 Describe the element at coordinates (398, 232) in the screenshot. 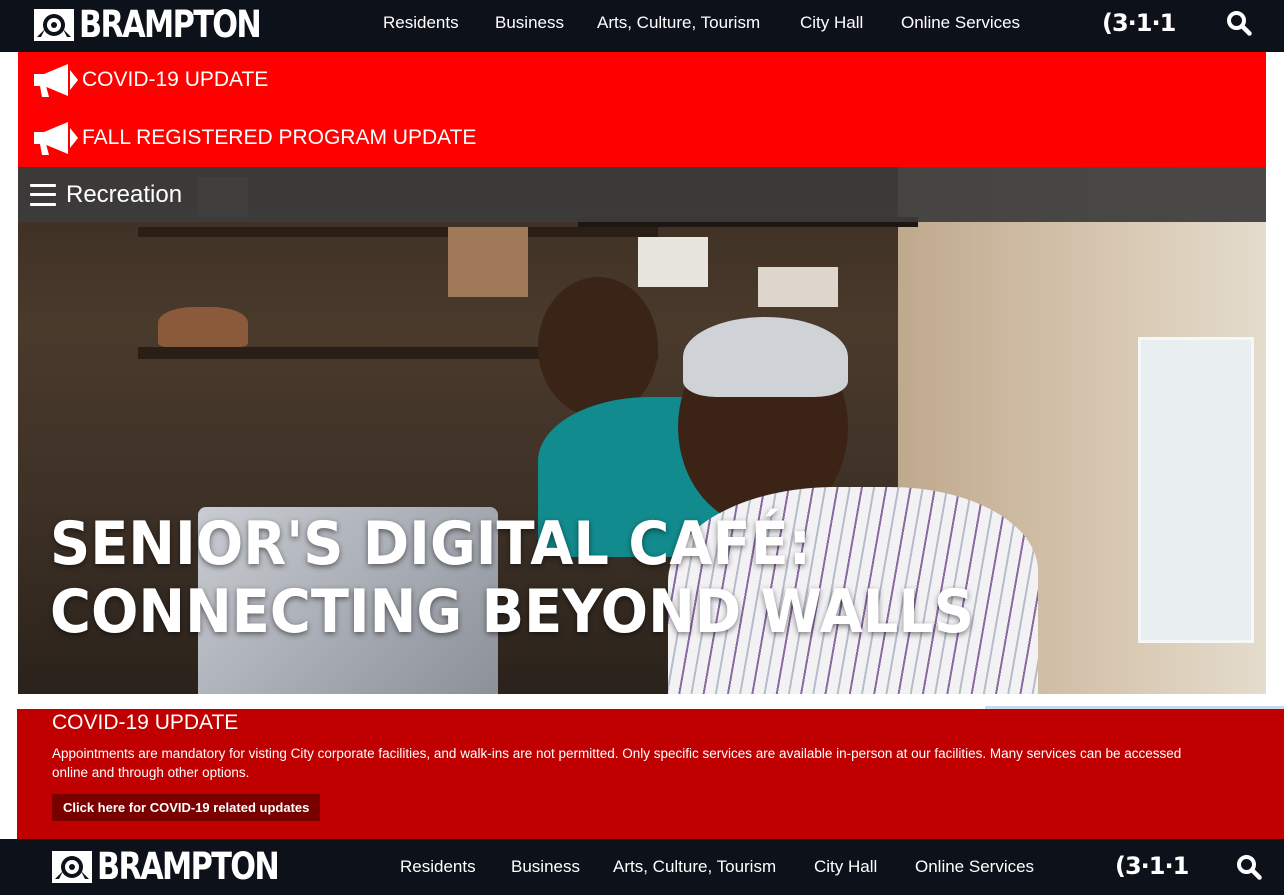

I see `hero-shelf` at that location.